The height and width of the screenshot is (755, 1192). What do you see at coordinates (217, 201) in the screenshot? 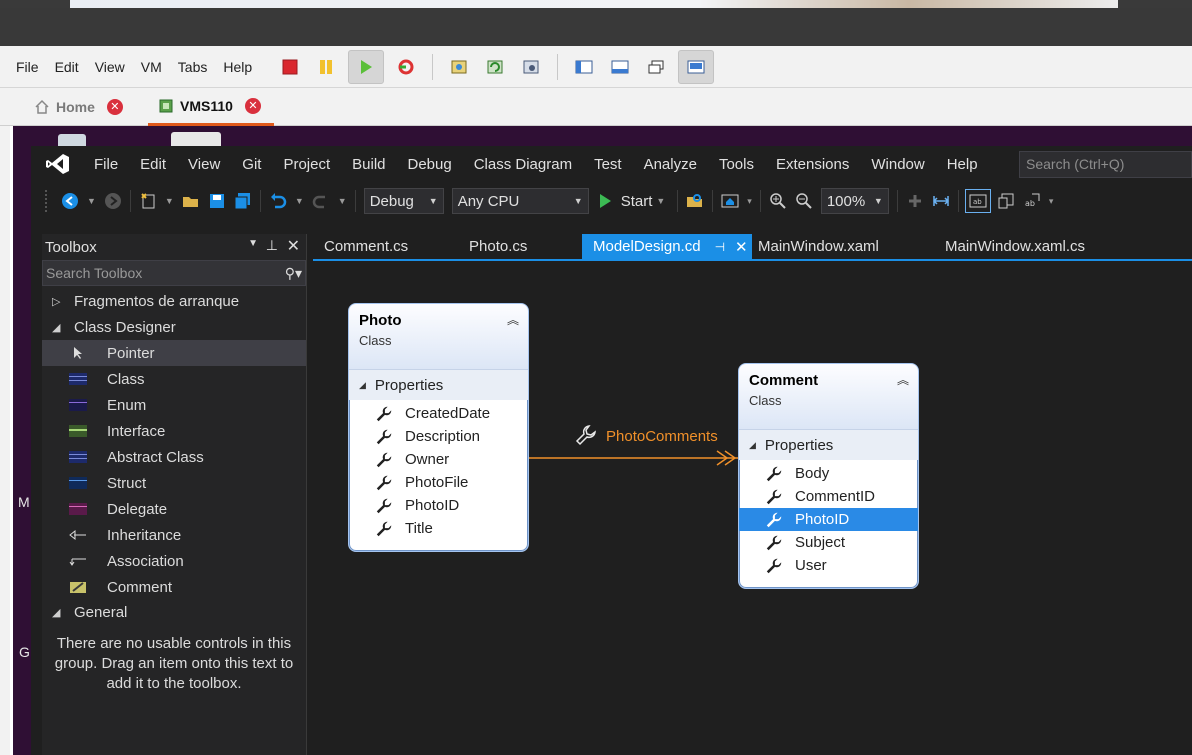
I see `save-button` at bounding box center [217, 201].